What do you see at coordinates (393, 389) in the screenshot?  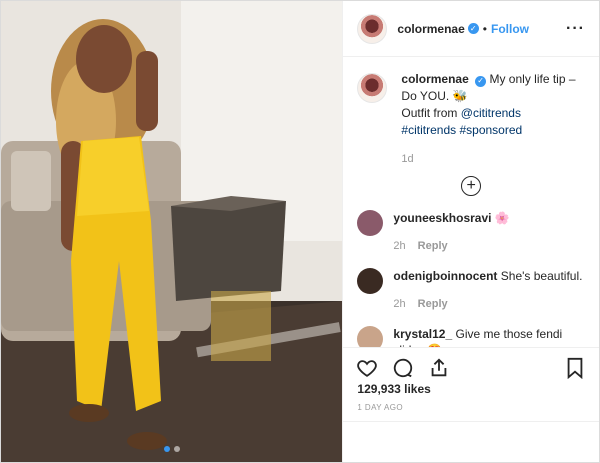 I see `likes-count: 129,933 likes` at bounding box center [393, 389].